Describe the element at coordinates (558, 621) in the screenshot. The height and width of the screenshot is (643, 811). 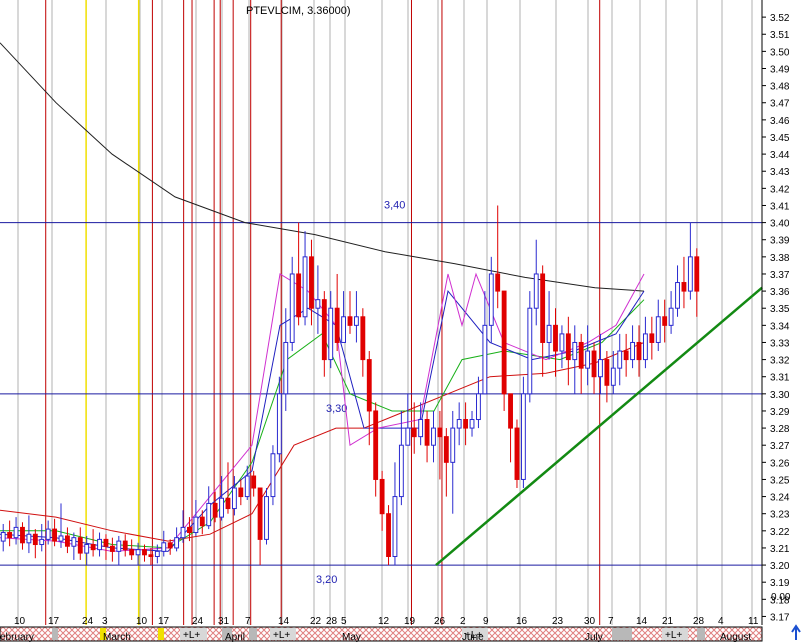
I see `day-label-19: 23` at that location.